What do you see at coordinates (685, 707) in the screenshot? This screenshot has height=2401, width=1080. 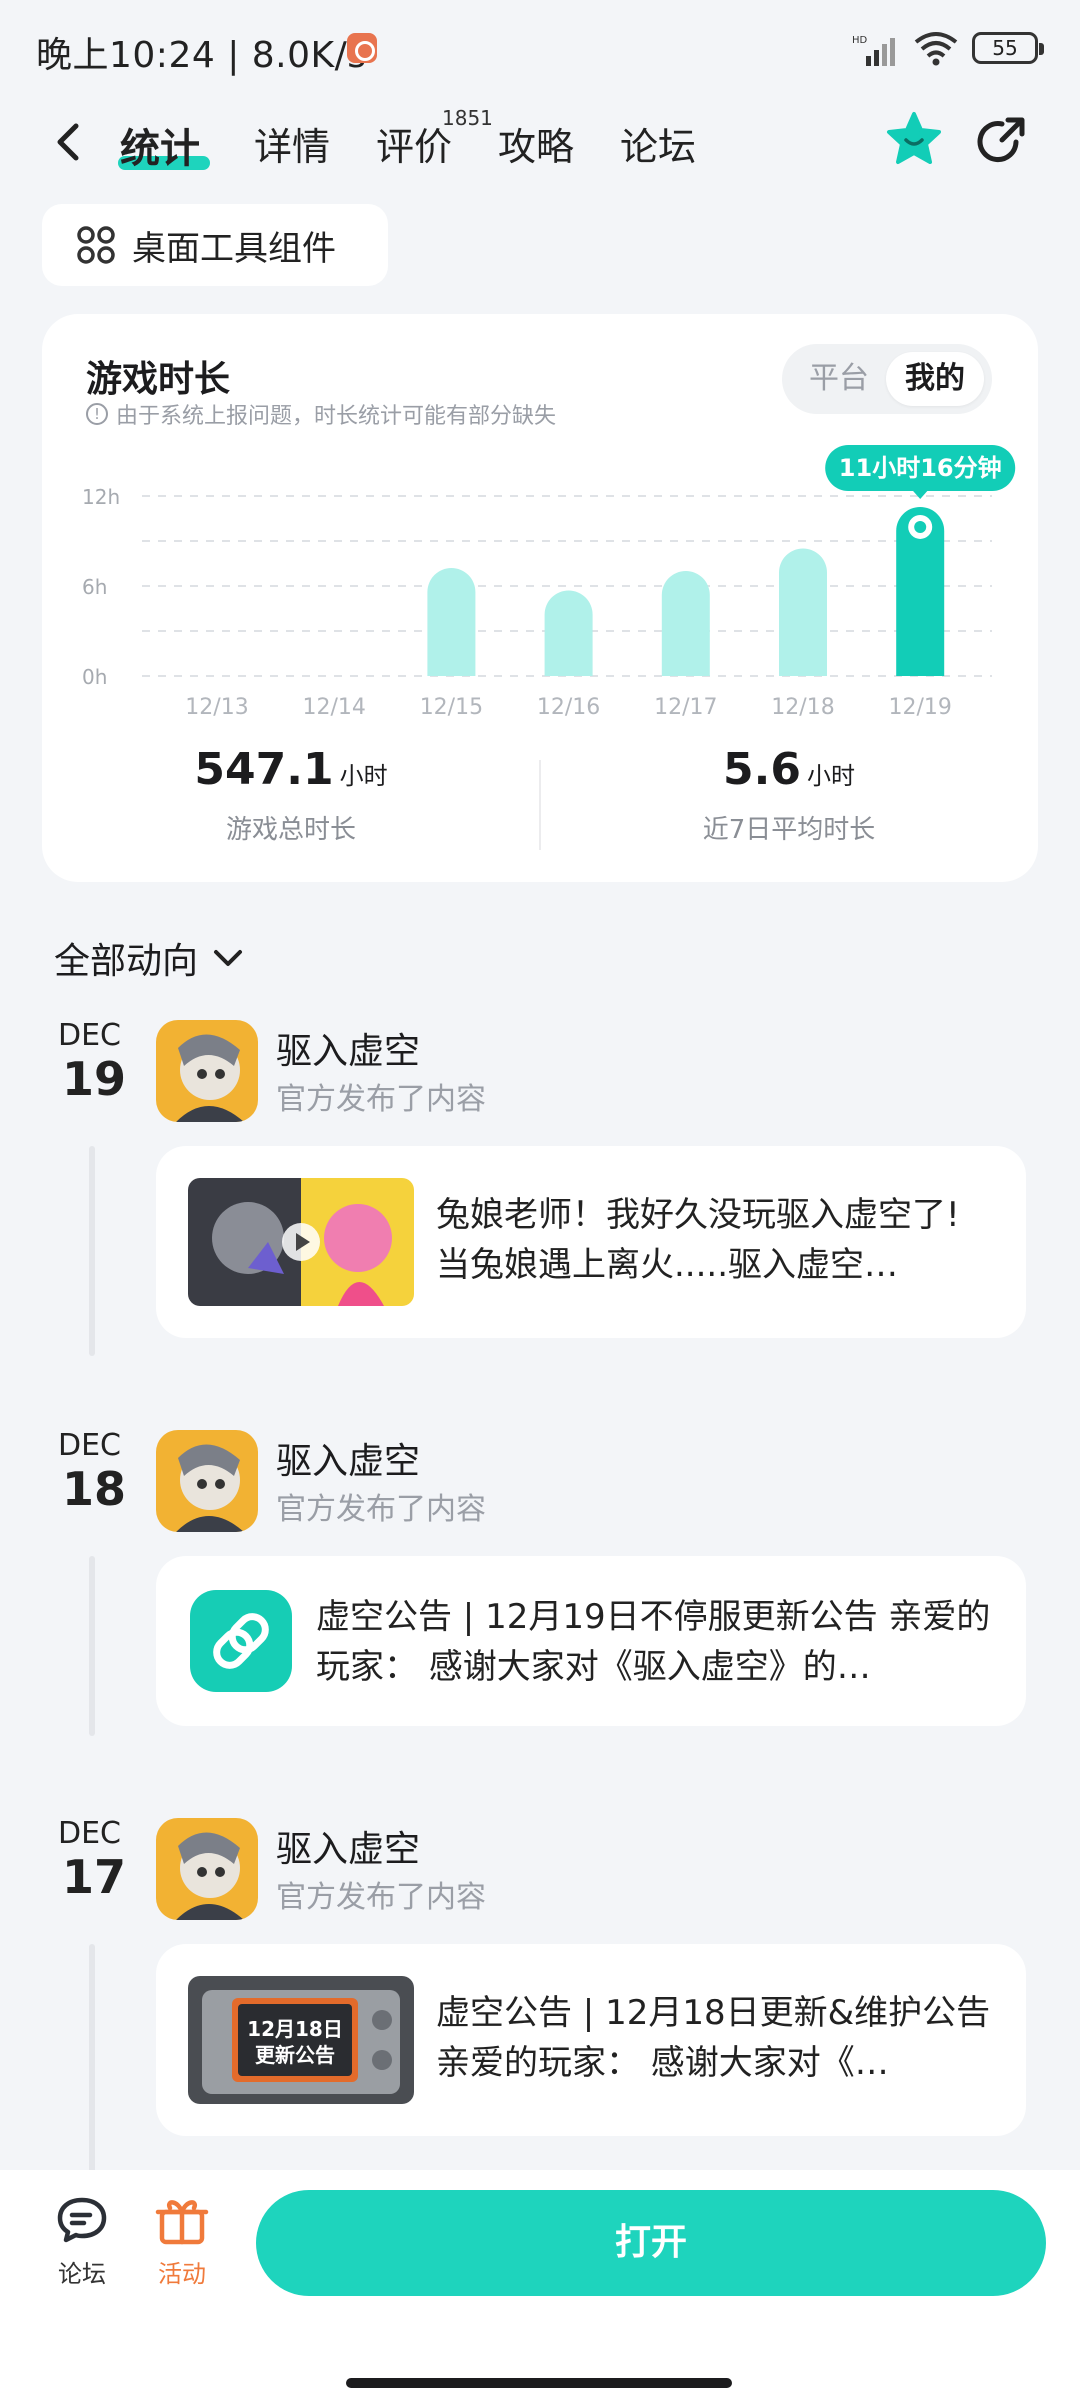 I see `x-tick-label: 12/17` at bounding box center [685, 707].